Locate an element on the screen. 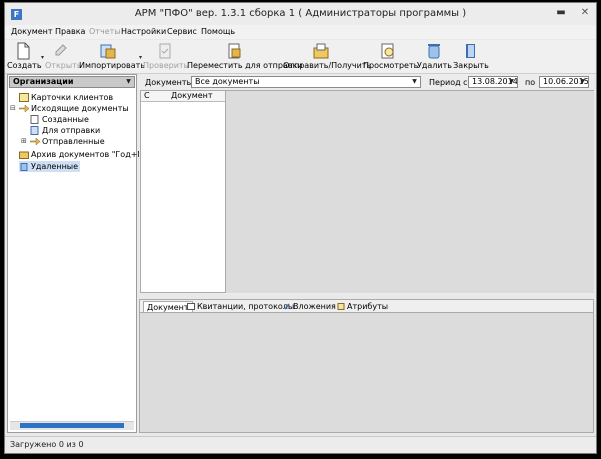 This screenshot has height=459, width=601. move-for-send-label: Переместить для отправки is located at coordinates (245, 65).